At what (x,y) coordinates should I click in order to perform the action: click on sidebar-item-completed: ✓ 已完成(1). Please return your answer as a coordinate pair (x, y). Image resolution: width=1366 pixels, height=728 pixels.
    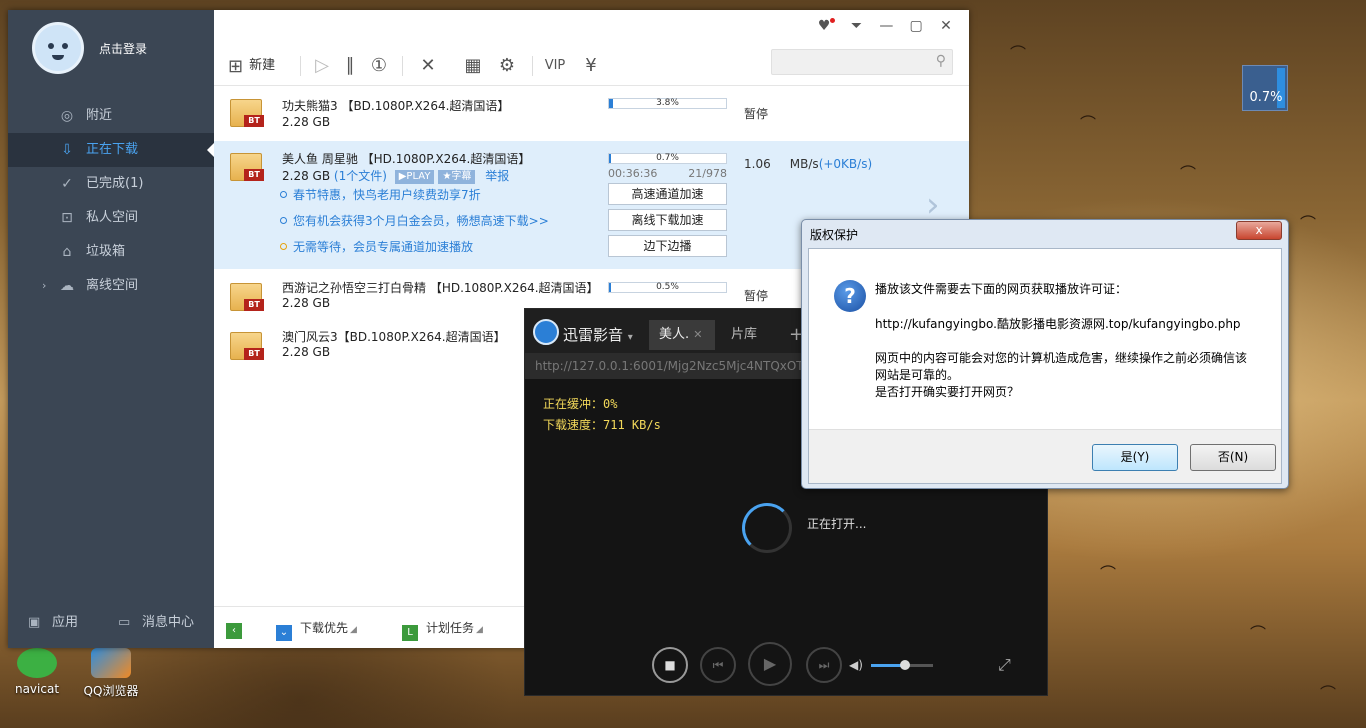
    Looking at the image, I should click on (111, 184).